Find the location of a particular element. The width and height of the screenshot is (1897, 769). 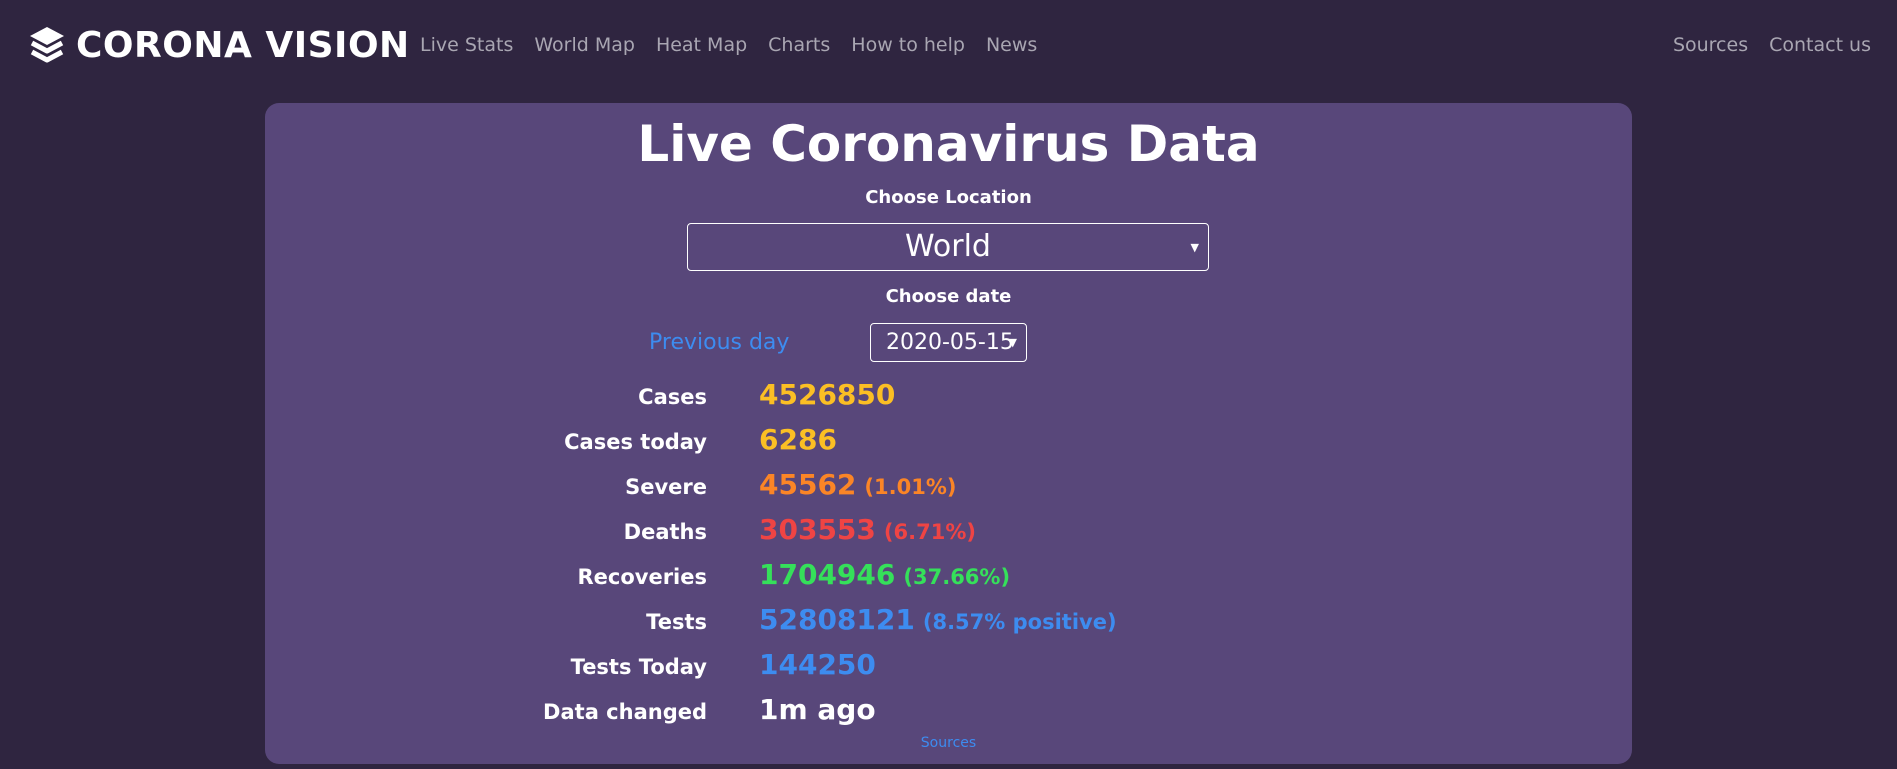

stat-value: 1m ago is located at coordinates (817, 709).